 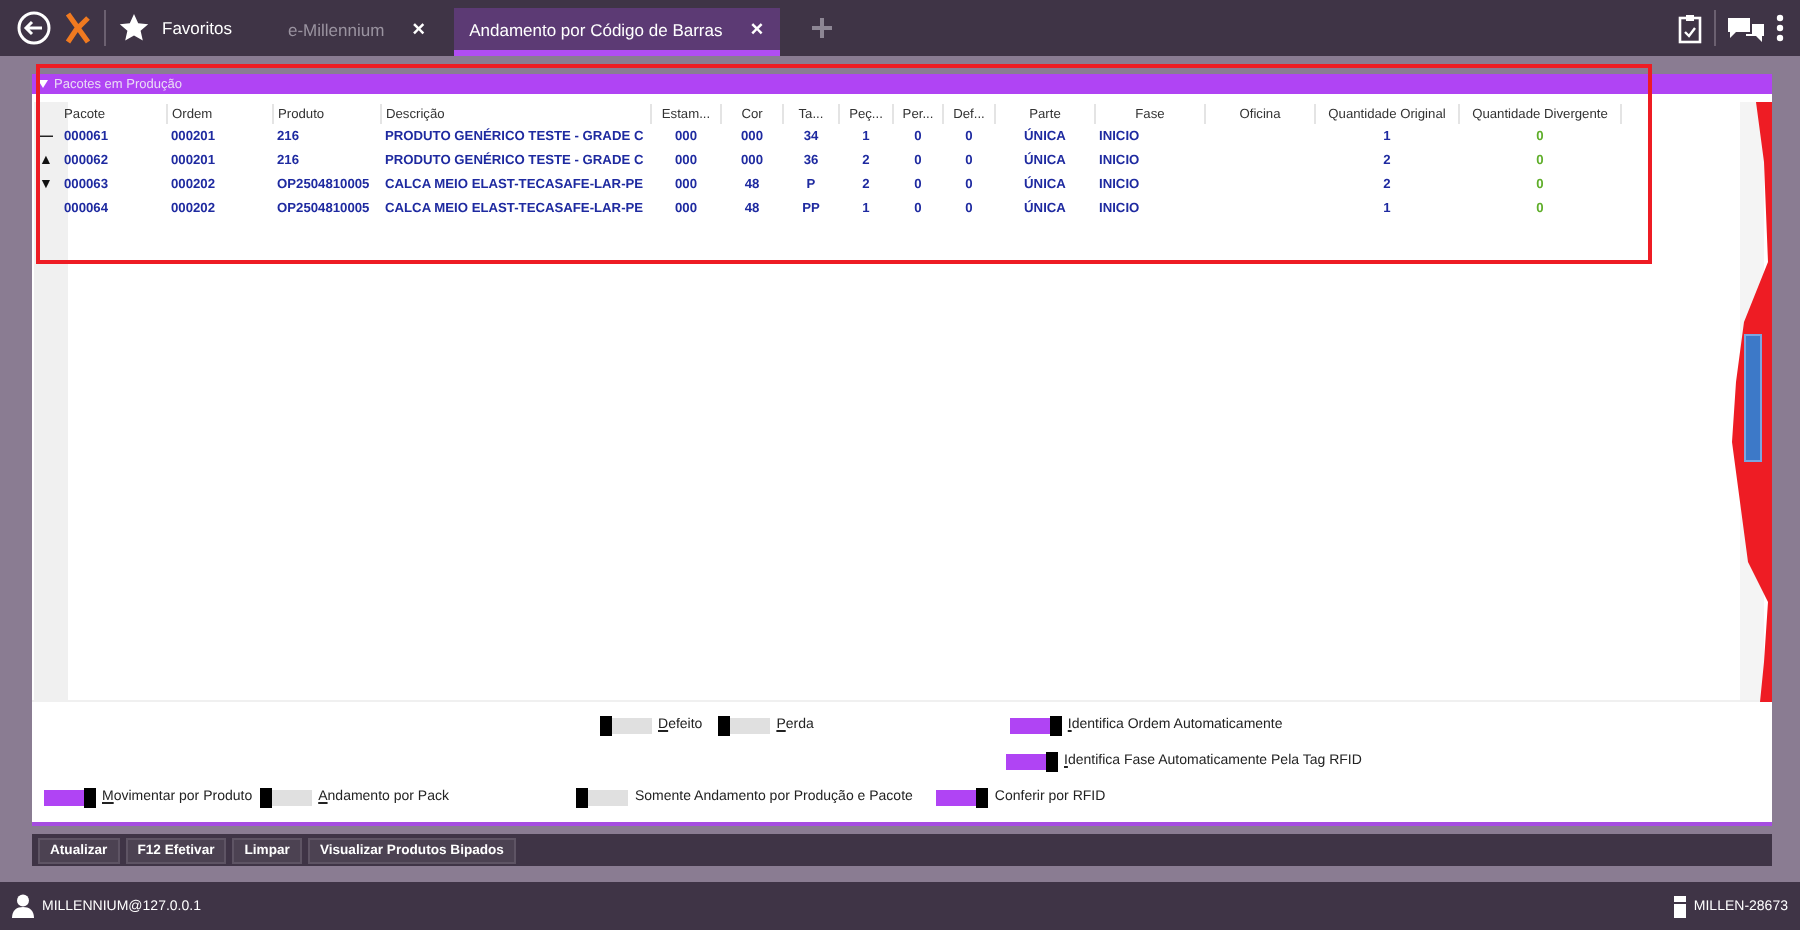 I want to click on scrollbar-thumb, so click(x=1753, y=398).